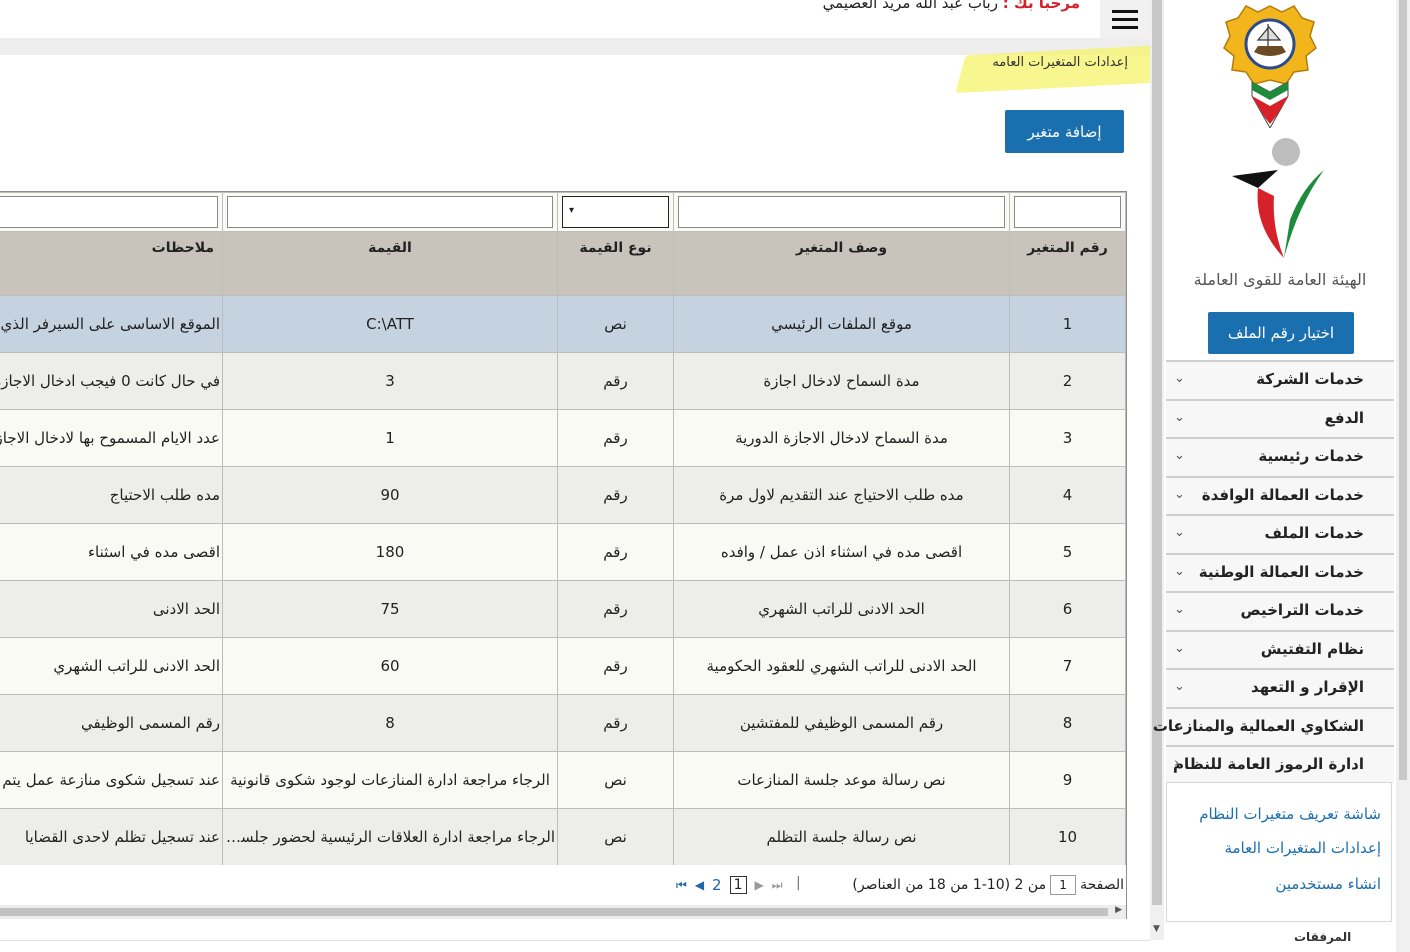 Image resolution: width=1410 pixels, height=952 pixels. I want to click on next-page-icon: ▶, so click(759, 885).